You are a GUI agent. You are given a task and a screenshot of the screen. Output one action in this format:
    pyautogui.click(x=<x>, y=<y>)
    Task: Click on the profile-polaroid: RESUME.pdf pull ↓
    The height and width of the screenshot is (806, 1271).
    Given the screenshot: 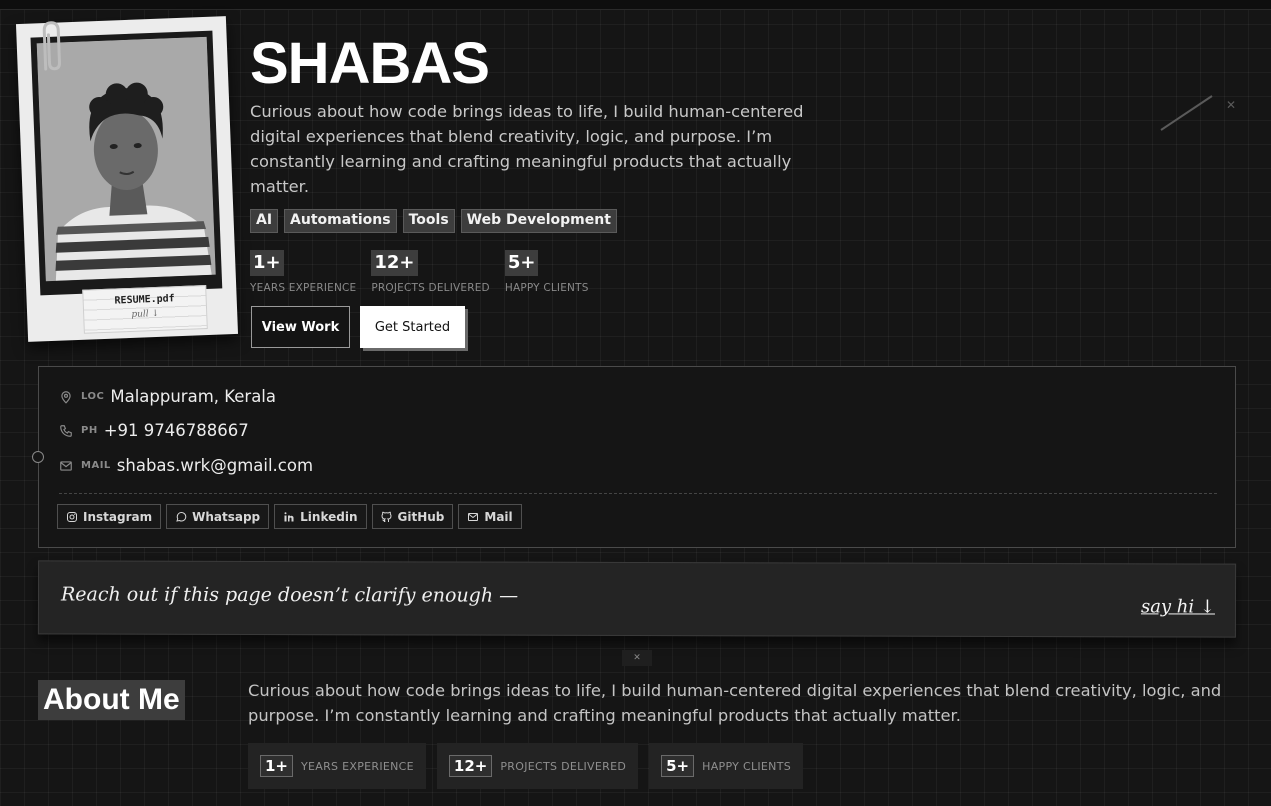 What is the action you would take?
    pyautogui.click(x=127, y=179)
    